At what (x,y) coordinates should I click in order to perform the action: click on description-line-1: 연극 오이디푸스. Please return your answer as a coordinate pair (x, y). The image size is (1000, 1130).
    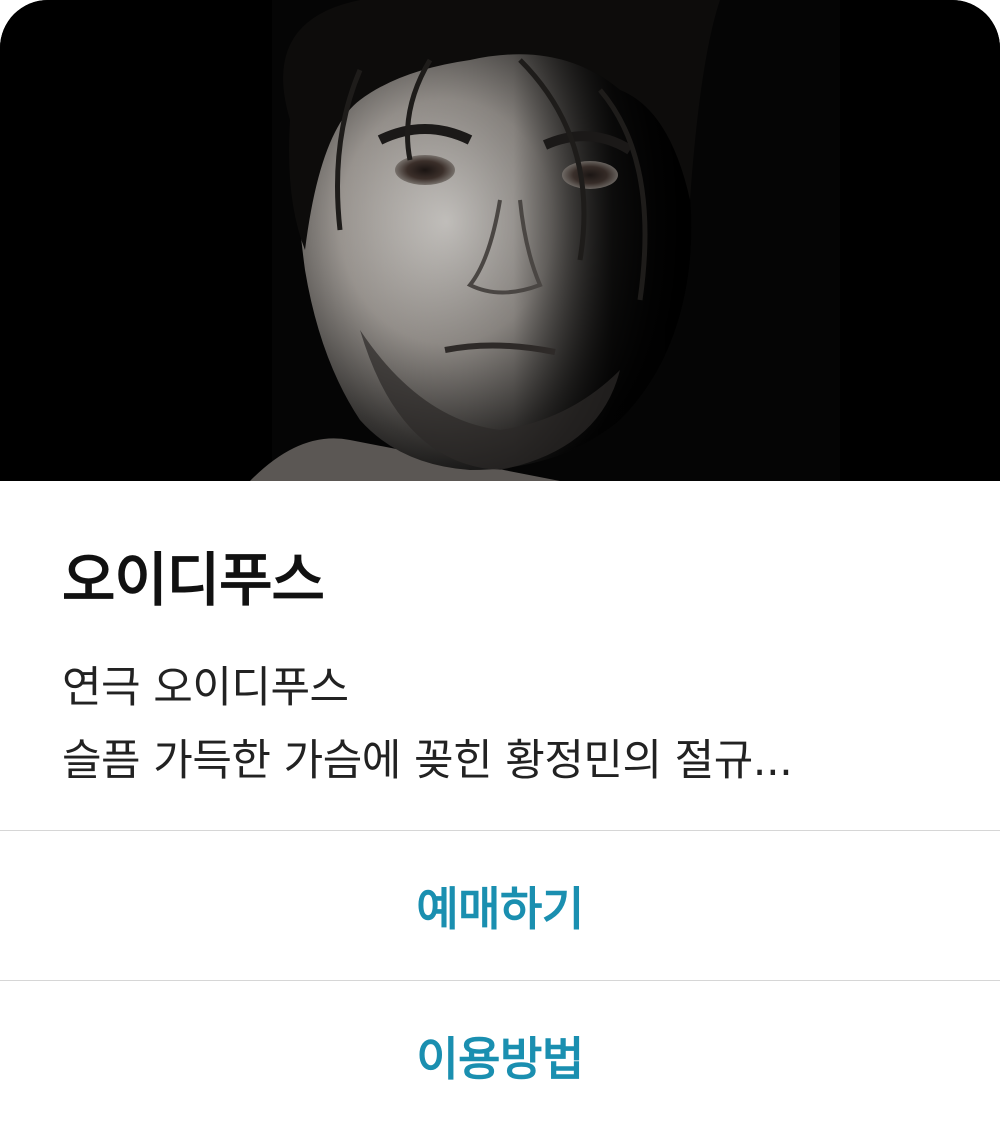
    Looking at the image, I should click on (205, 688).